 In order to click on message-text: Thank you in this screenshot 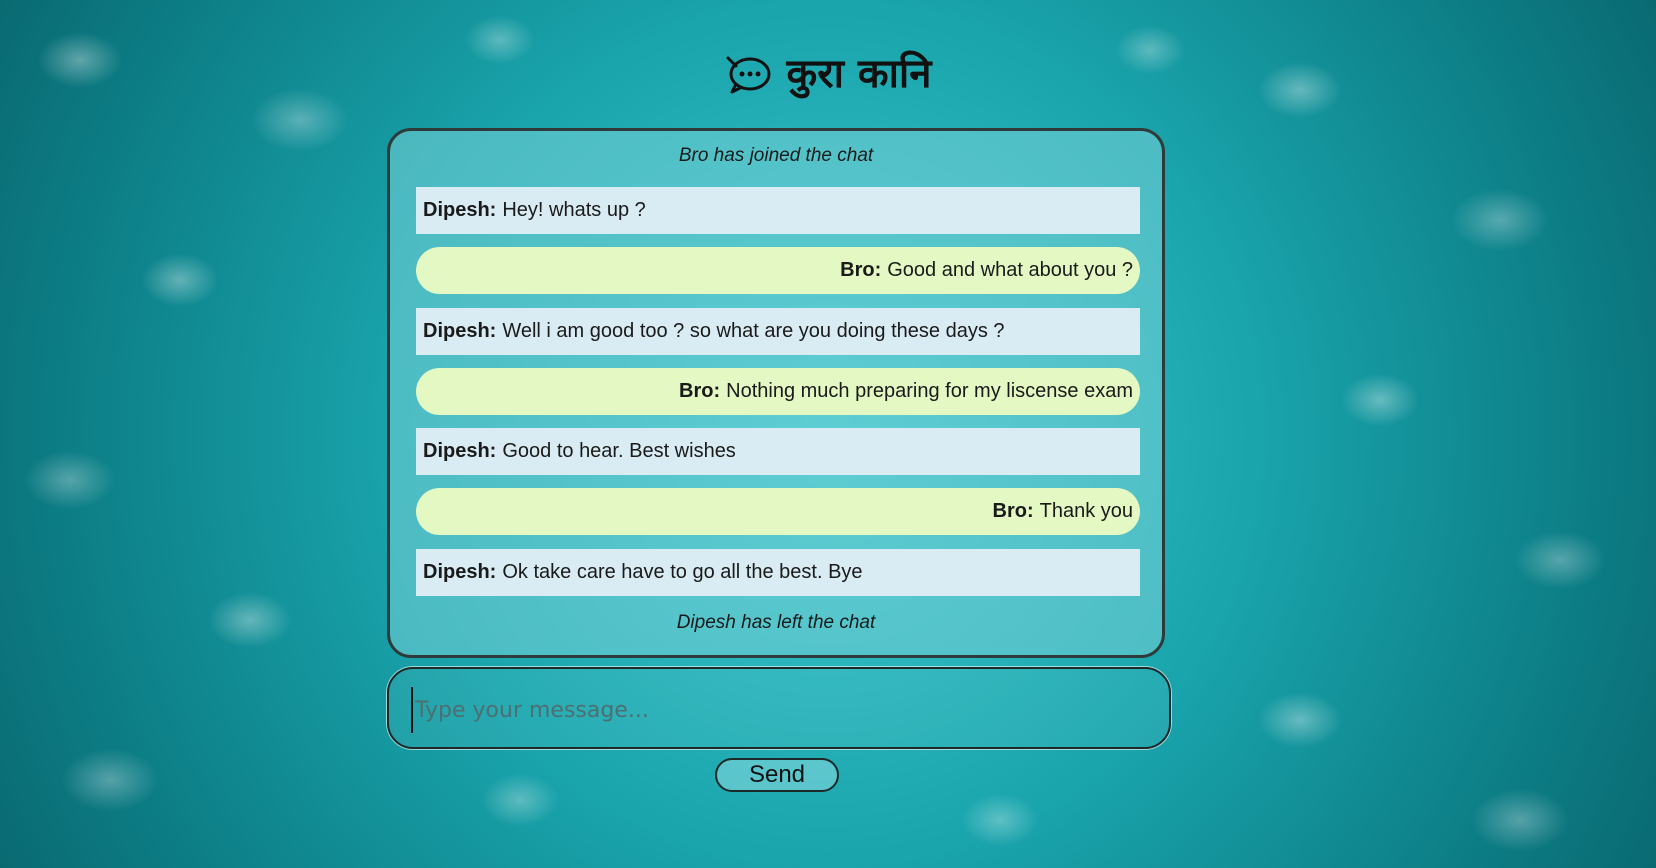, I will do `click(1086, 511)`.